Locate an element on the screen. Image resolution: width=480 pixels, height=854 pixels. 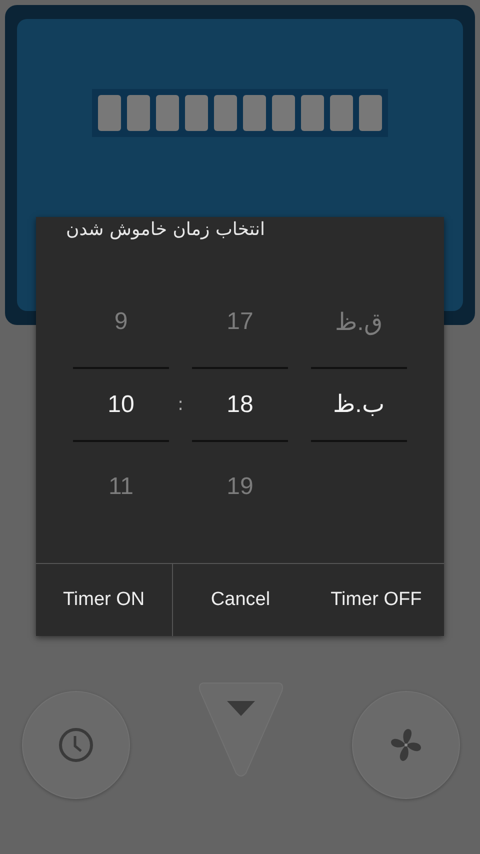
dialog-title: انتخاب زمان خاموش شدن is located at coordinates (165, 230).